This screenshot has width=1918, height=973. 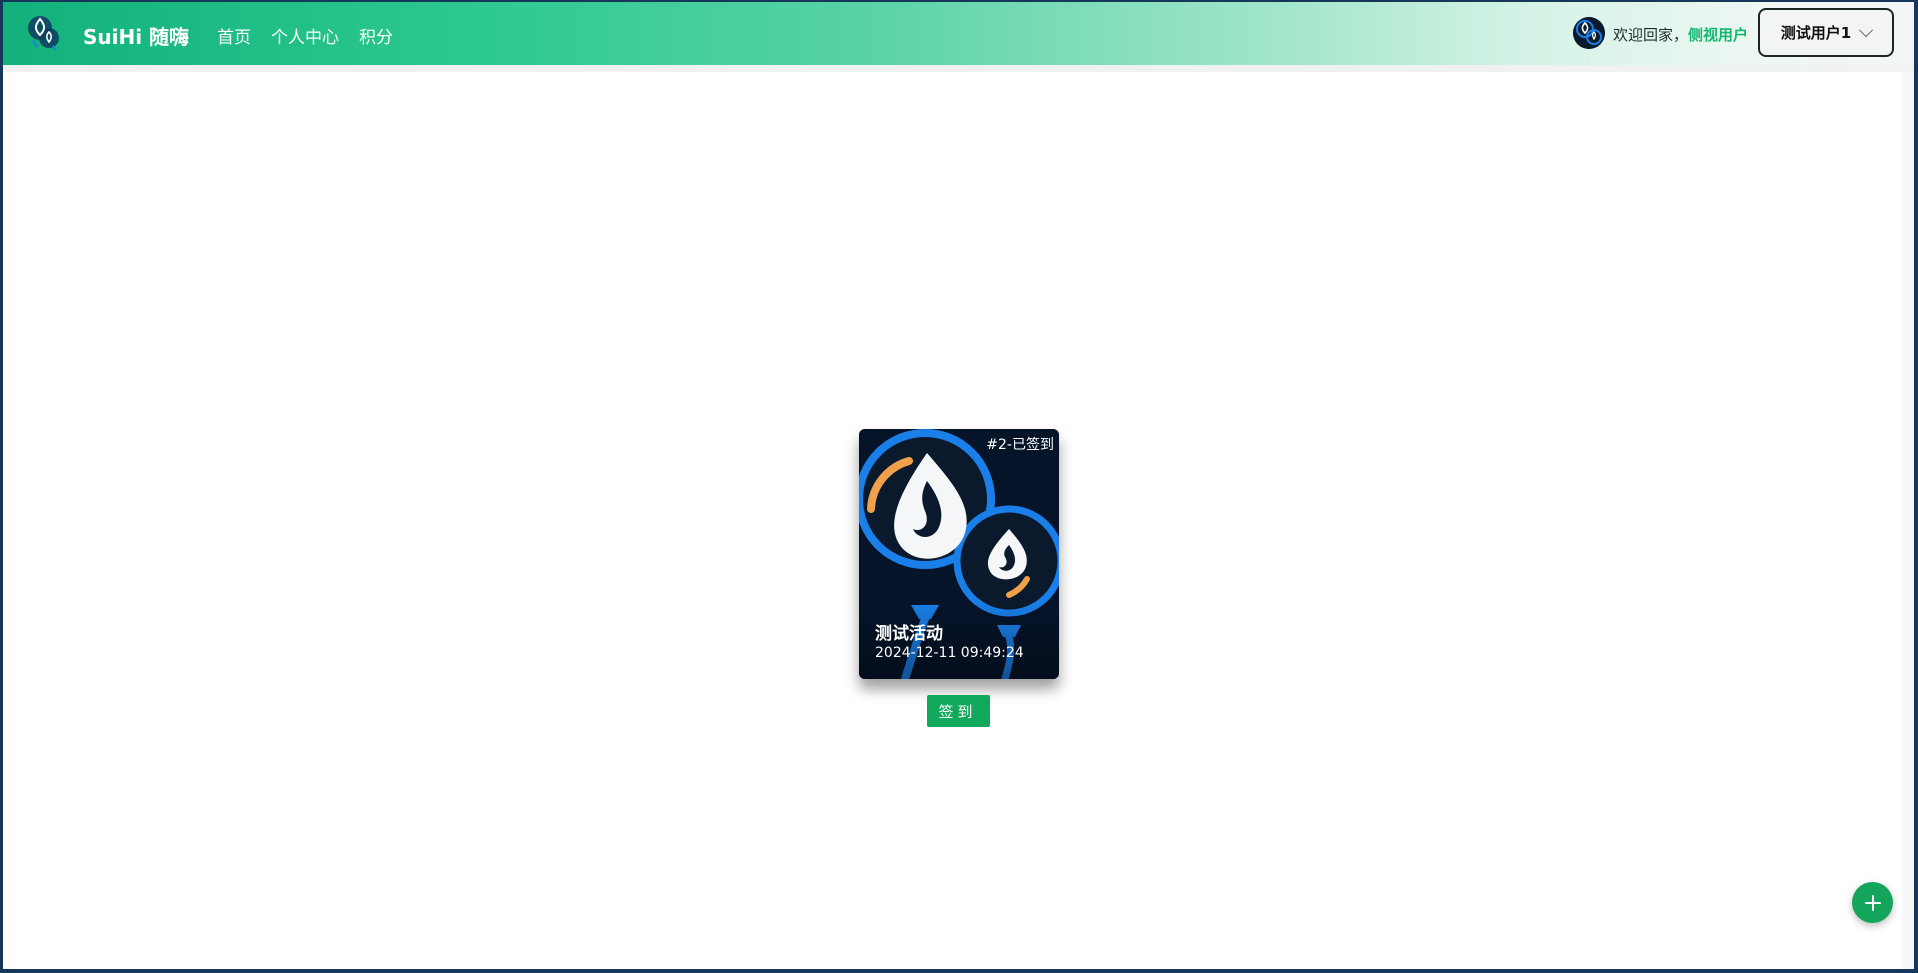 I want to click on brand-name: SuiHi 随嗨, so click(x=136, y=35).